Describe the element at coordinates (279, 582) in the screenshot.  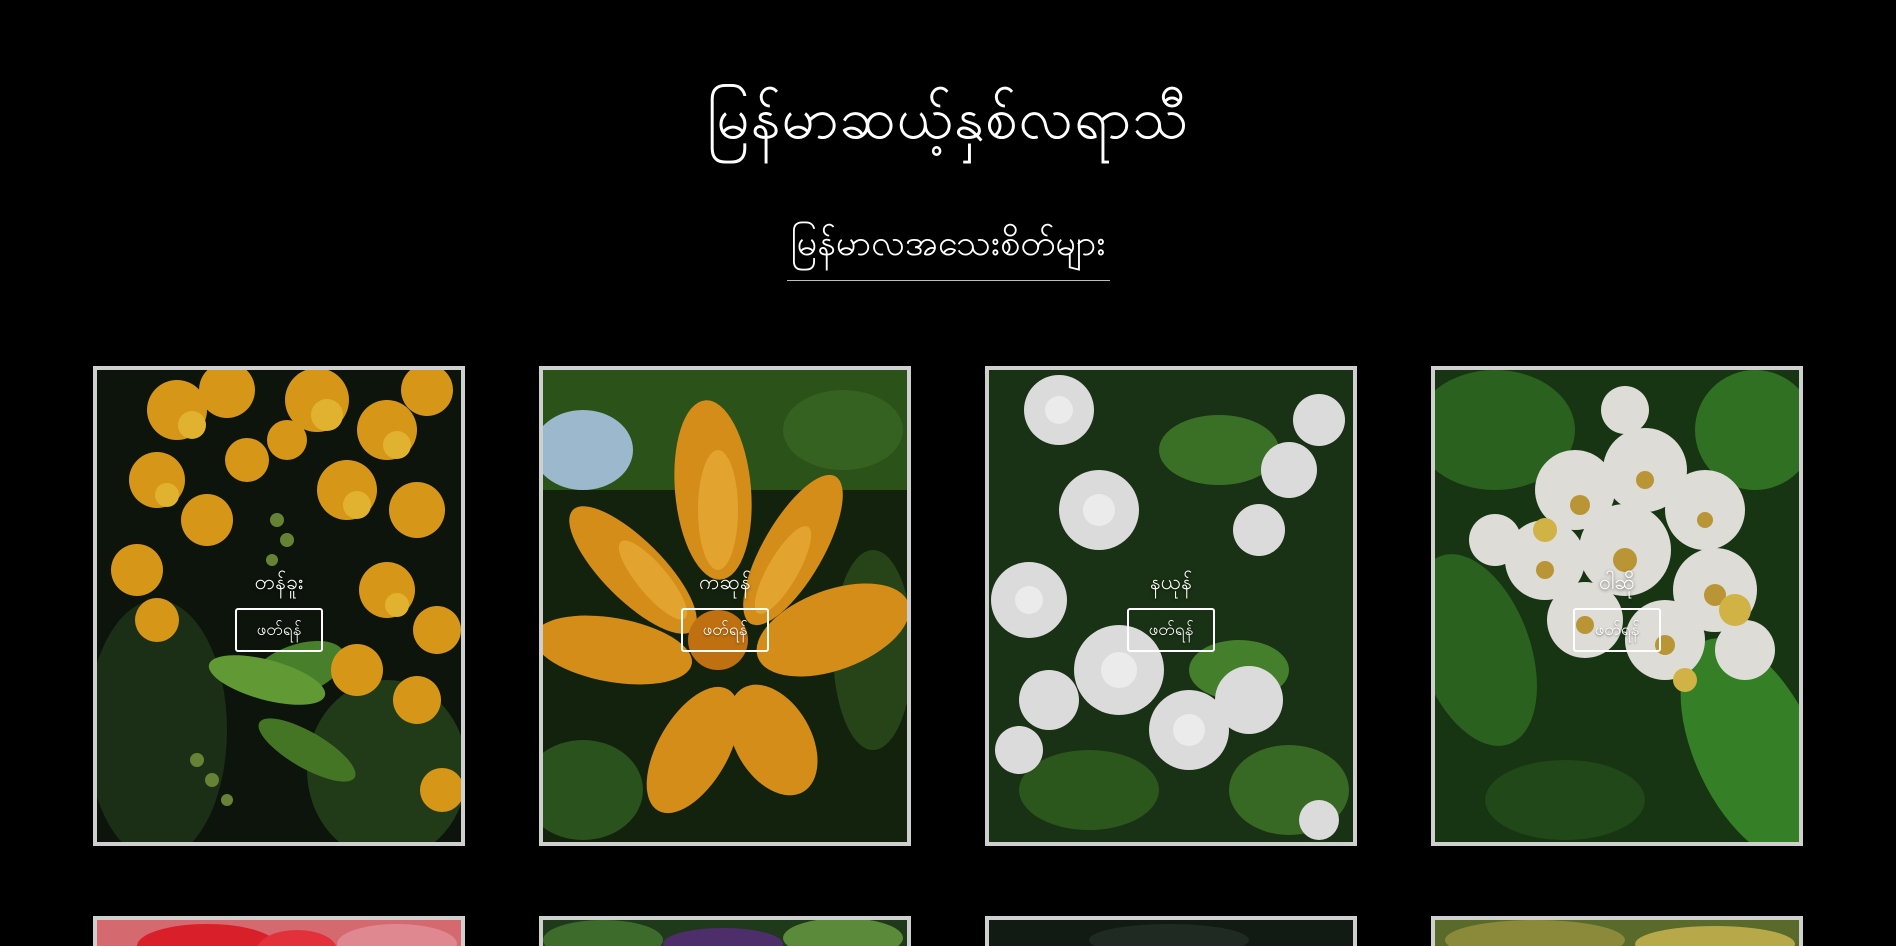
I see `month-name: တန်ခူး` at that location.